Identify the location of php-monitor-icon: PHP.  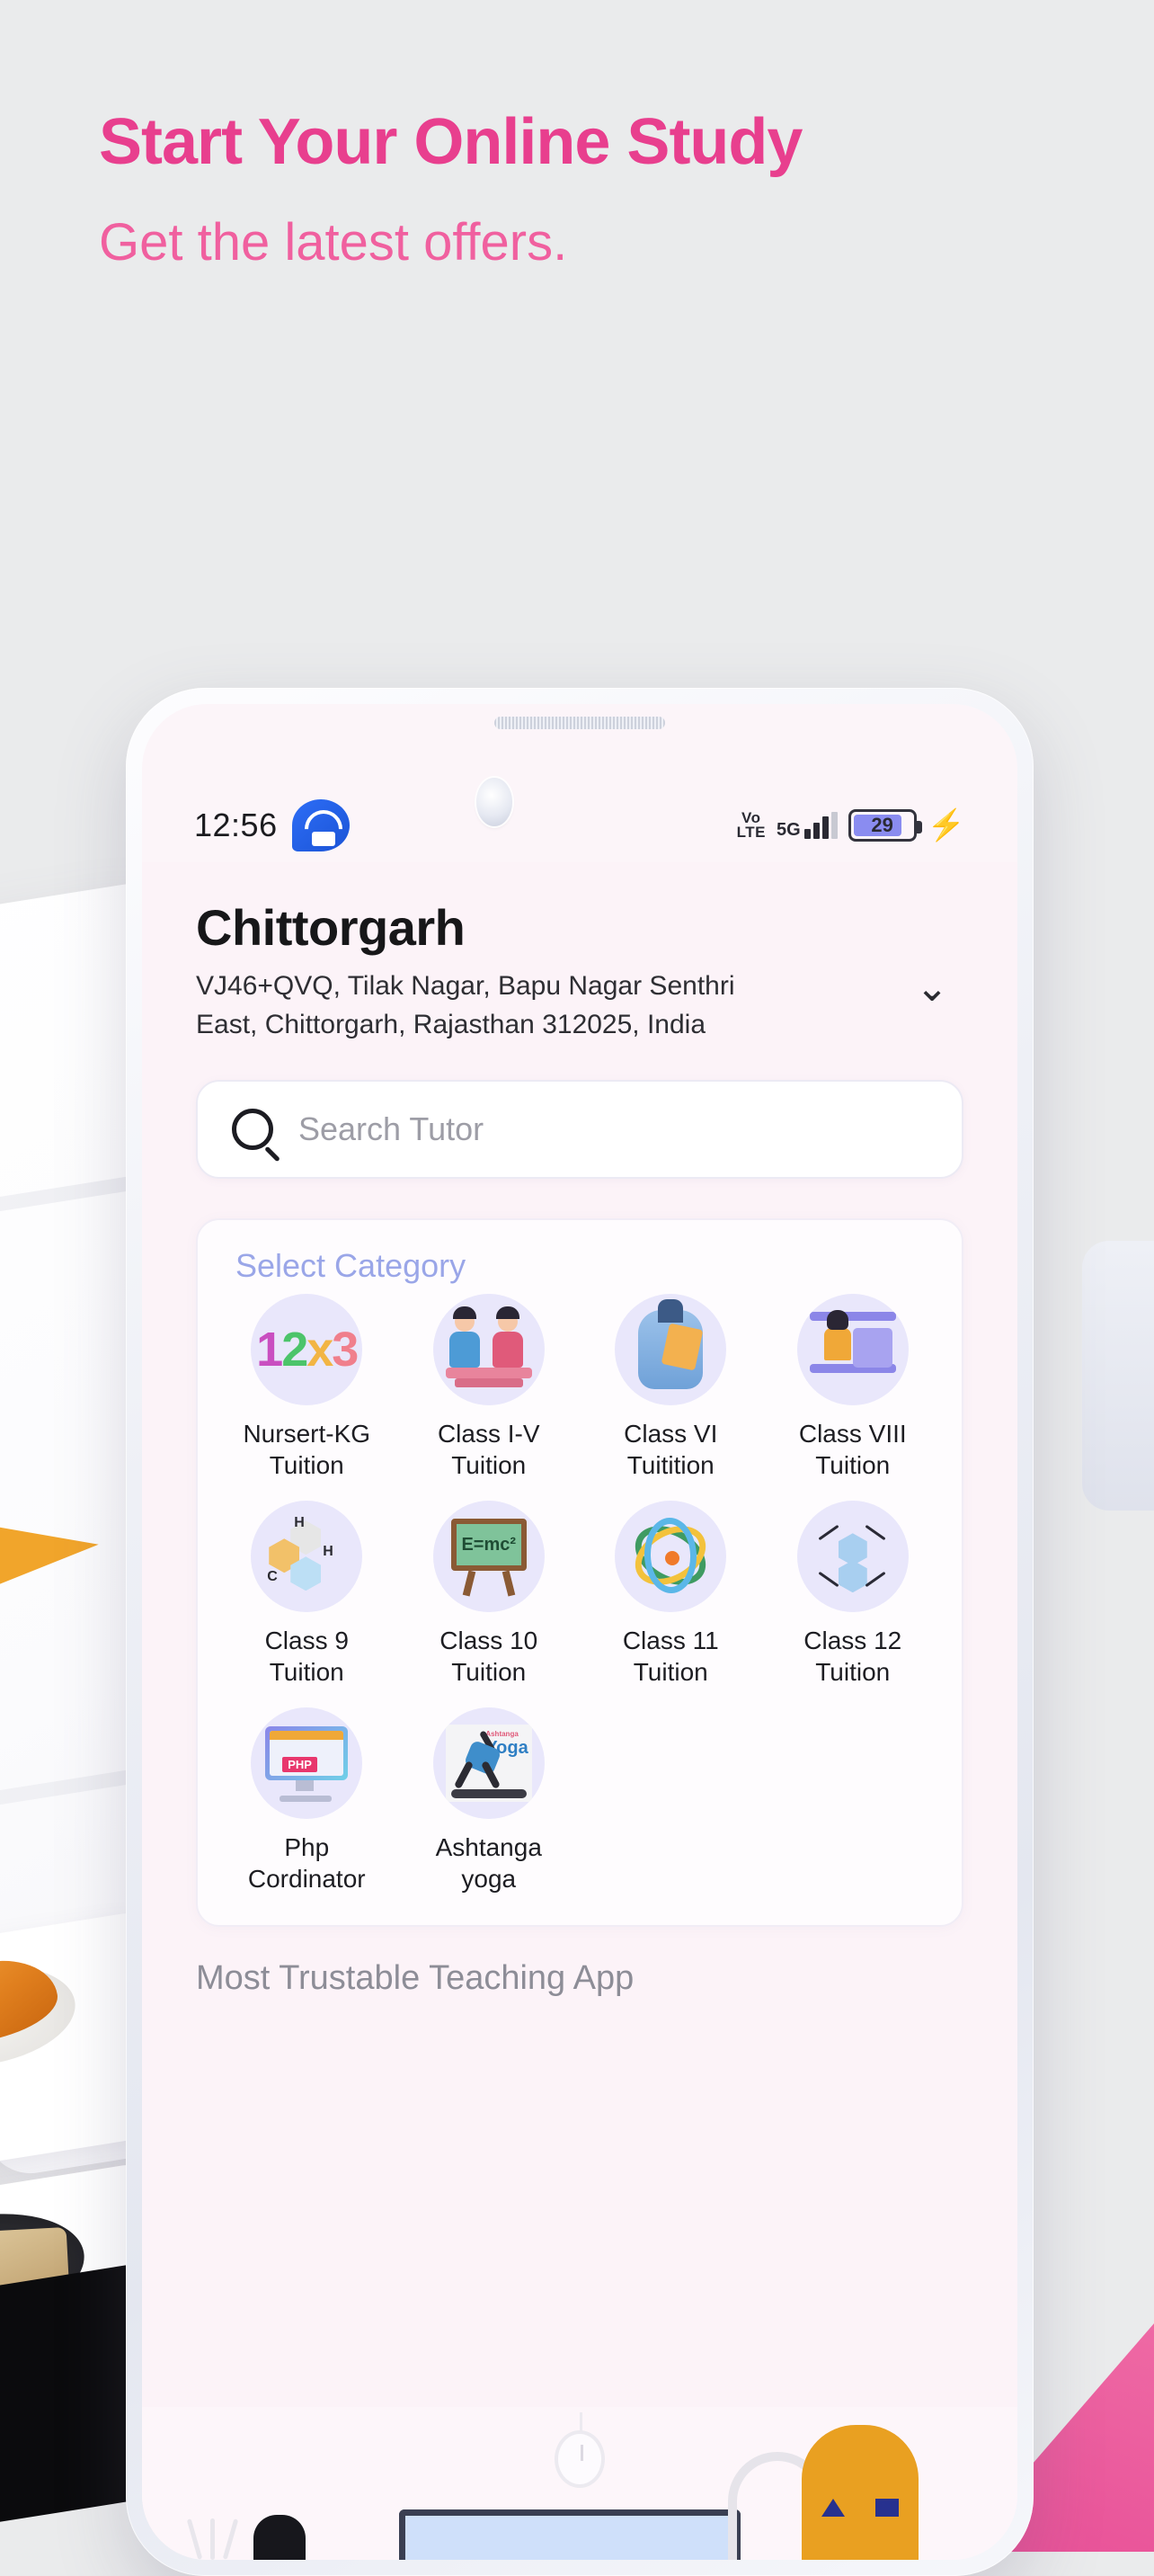
(307, 1764).